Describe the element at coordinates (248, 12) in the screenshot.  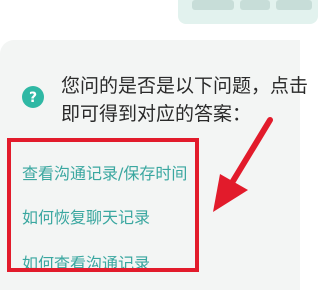
I see `previous-message-bubble` at that location.